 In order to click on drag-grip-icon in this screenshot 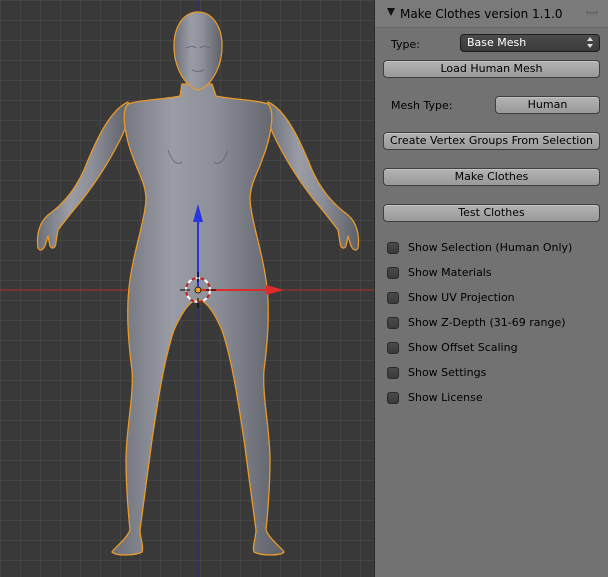, I will do `click(592, 13)`.